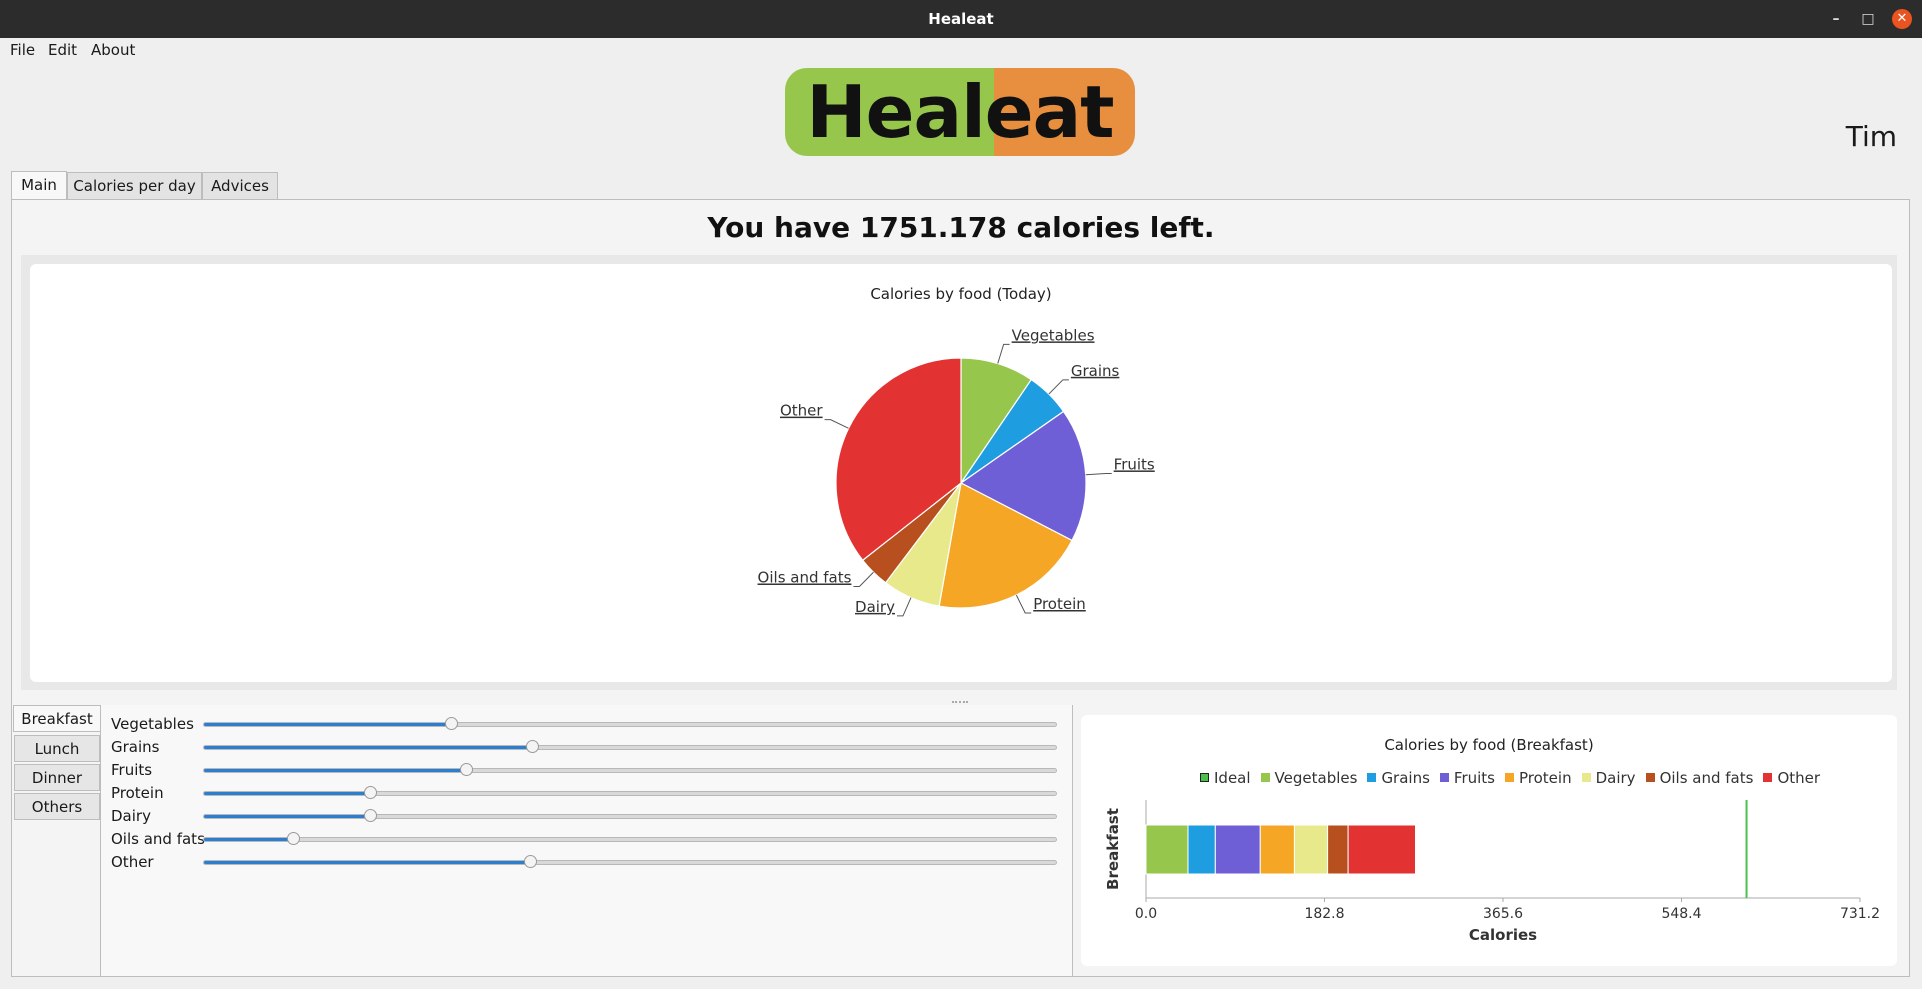 The height and width of the screenshot is (989, 1922). I want to click on x-tick-label: 731.2, so click(1860, 914).